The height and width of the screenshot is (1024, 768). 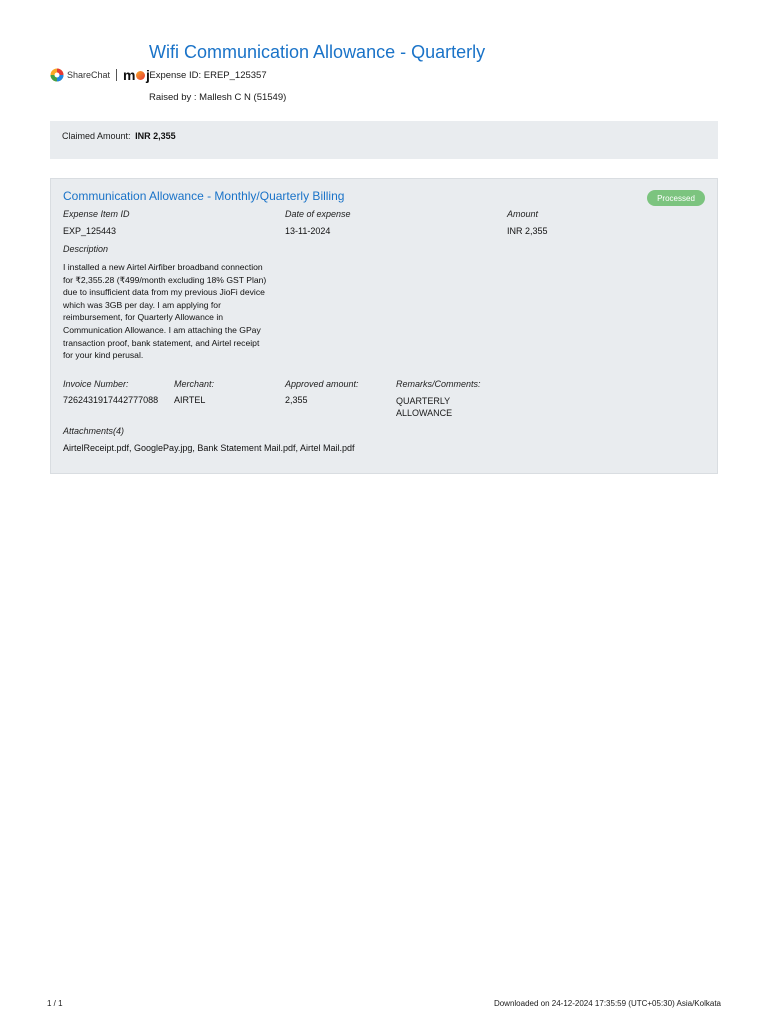 What do you see at coordinates (523, 214) in the screenshot?
I see `amount-label: Amount` at bounding box center [523, 214].